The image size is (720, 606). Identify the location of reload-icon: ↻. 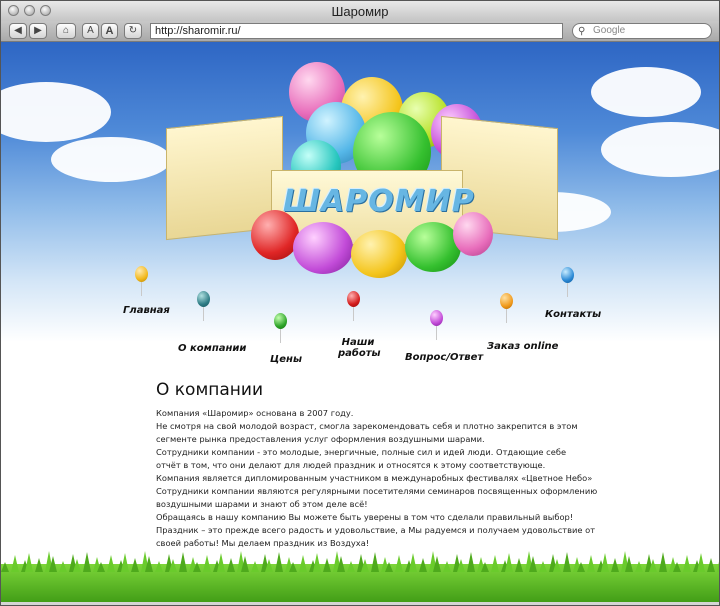
(133, 30).